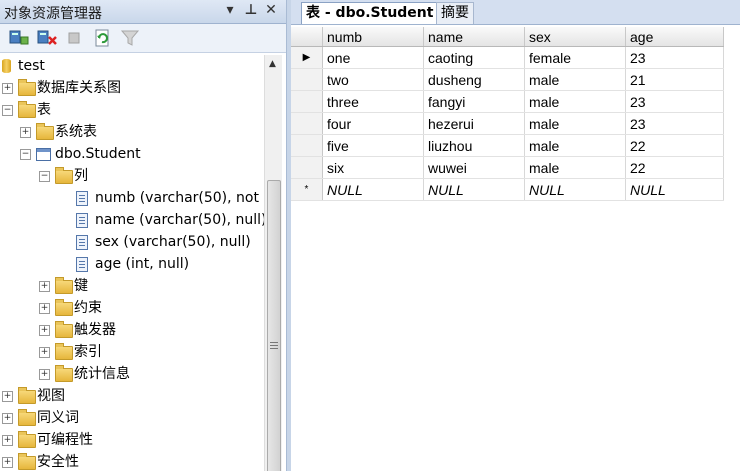 Image resolution: width=740 pixels, height=471 pixels. Describe the element at coordinates (474, 101) in the screenshot. I see `grid-cell-name: fangyi` at that location.